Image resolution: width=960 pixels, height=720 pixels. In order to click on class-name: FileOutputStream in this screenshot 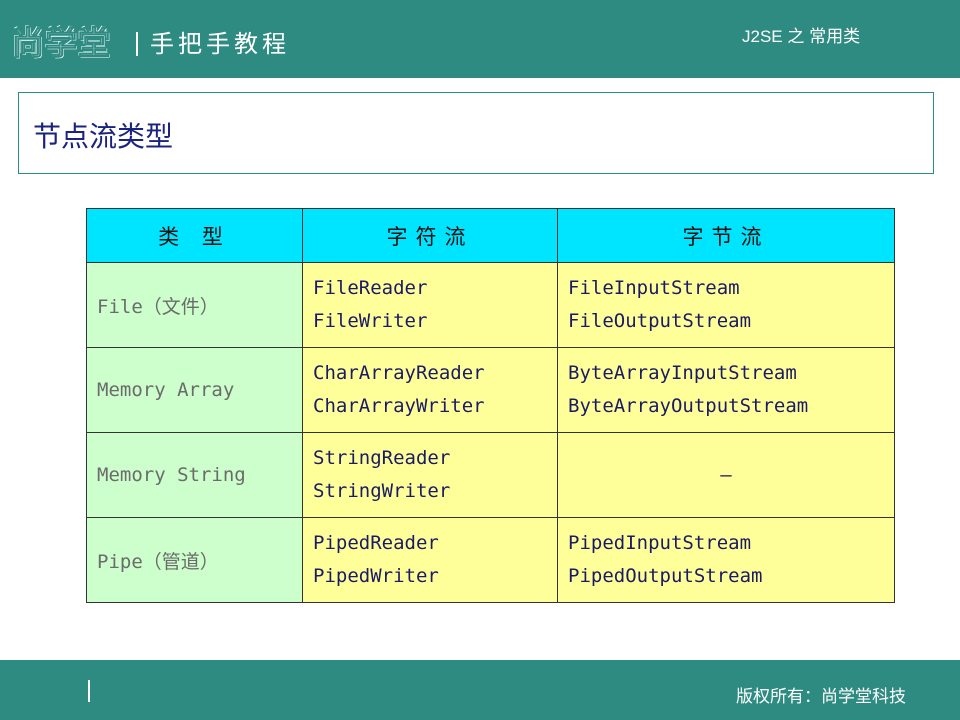, I will do `click(660, 321)`.